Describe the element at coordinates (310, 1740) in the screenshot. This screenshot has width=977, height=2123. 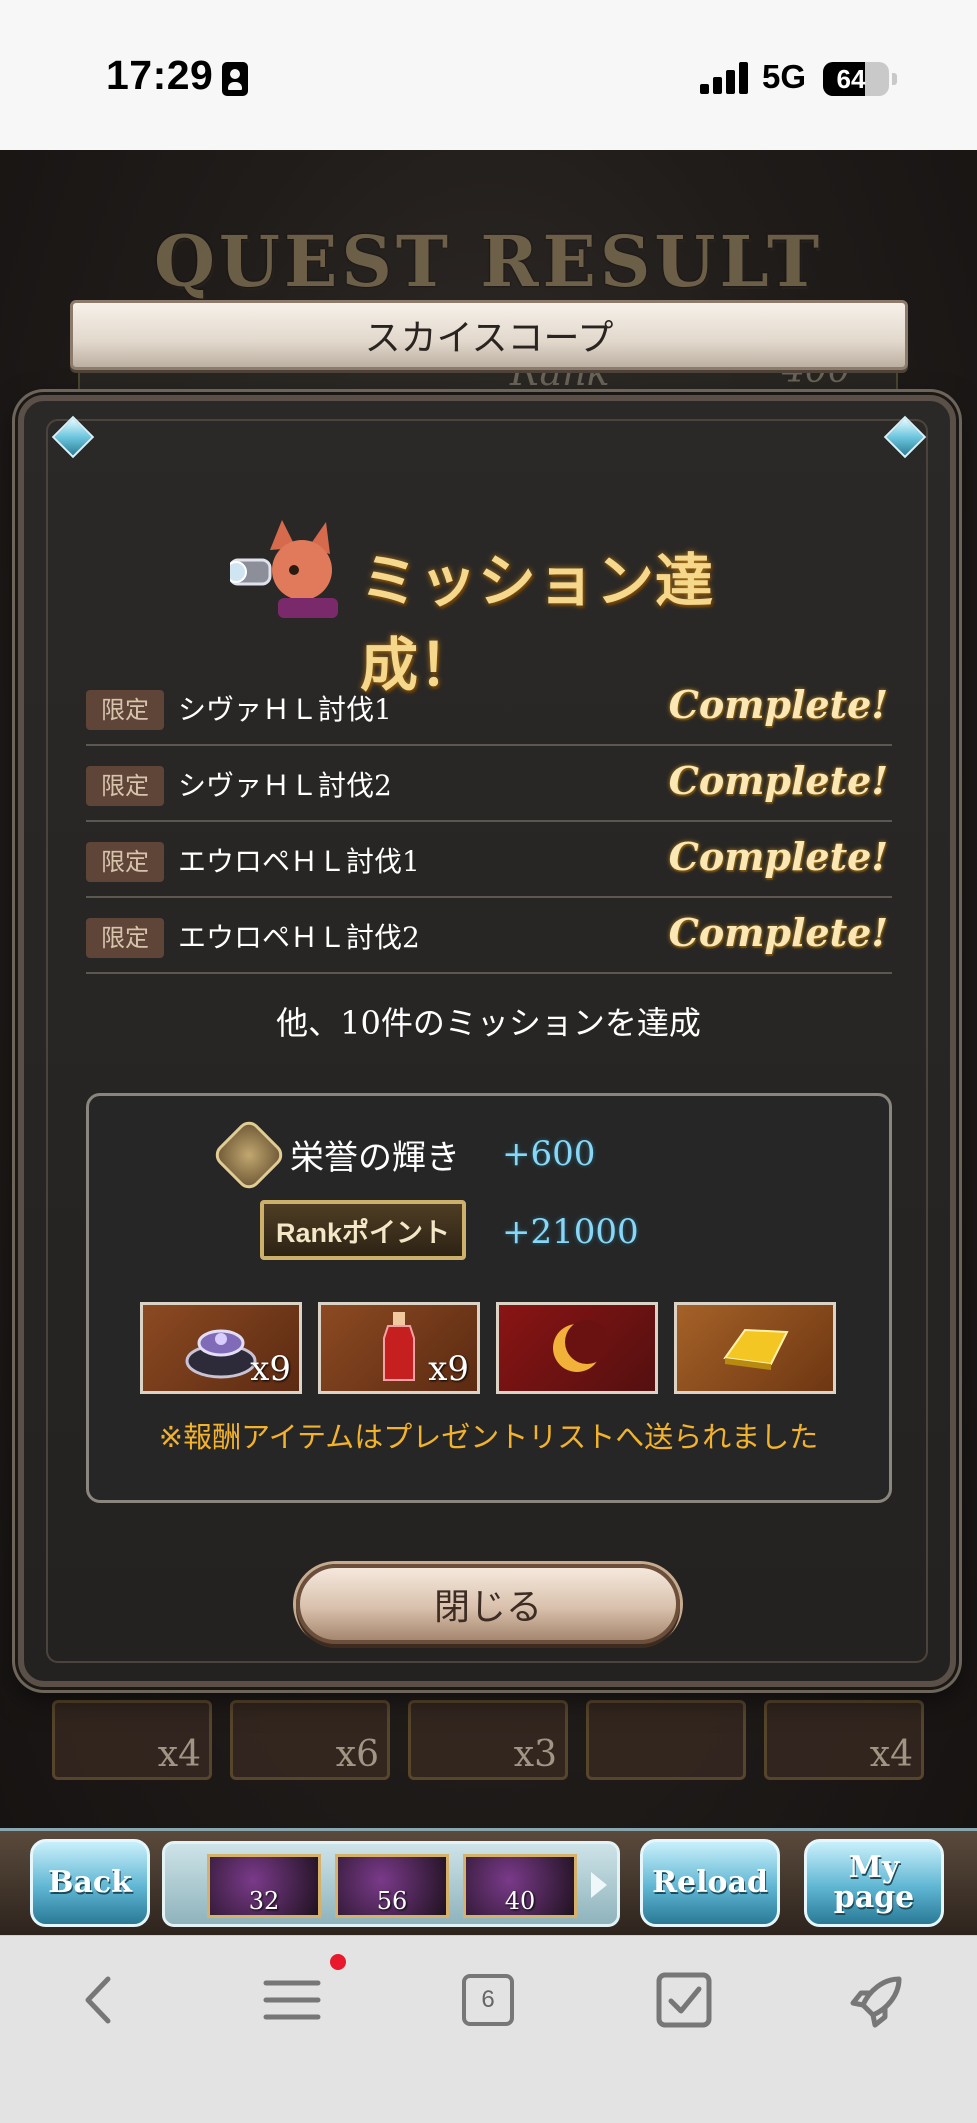
I see `background-item-tile: x6` at that location.